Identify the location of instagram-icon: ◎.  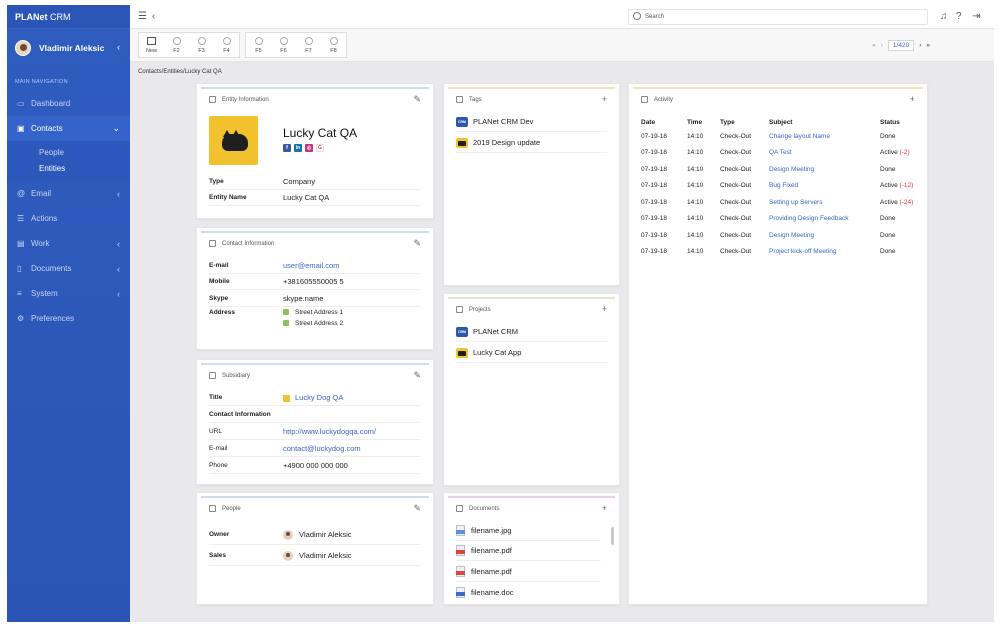
(309, 148).